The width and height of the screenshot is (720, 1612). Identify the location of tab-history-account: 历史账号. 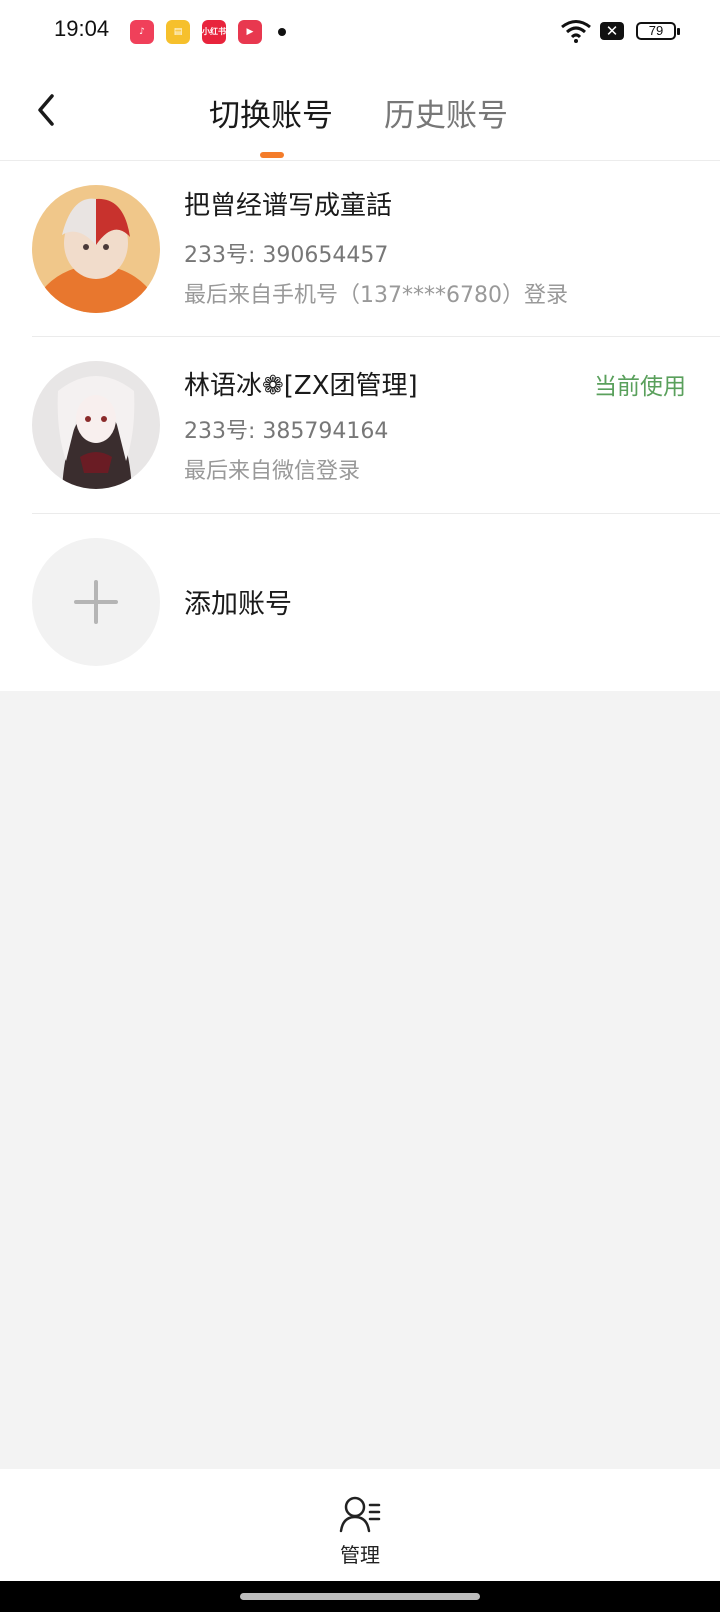
(446, 112).